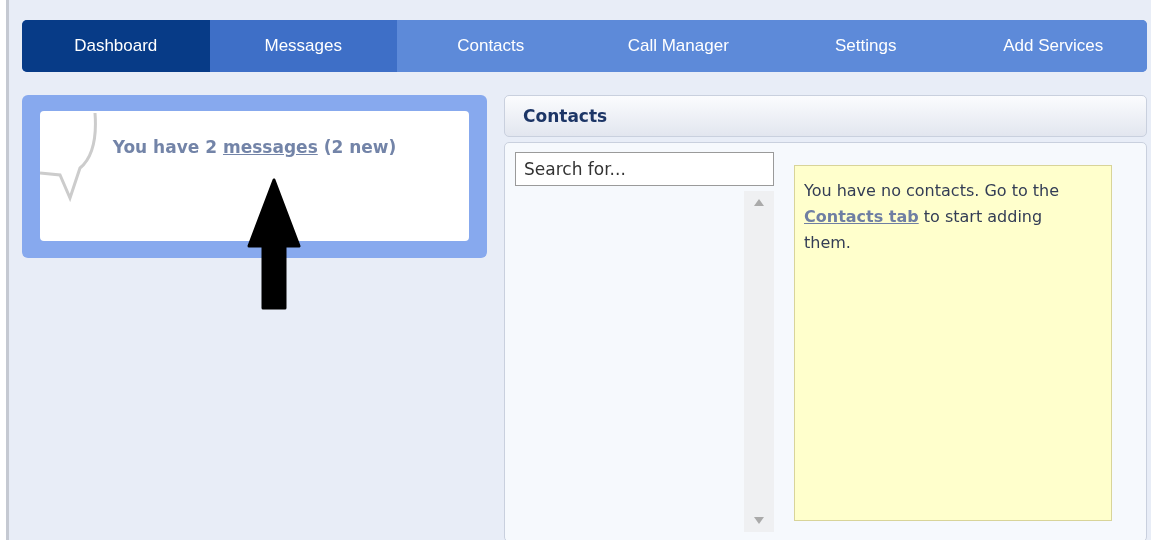  Describe the element at coordinates (759, 202) in the screenshot. I see `scroll-up-icon` at that location.